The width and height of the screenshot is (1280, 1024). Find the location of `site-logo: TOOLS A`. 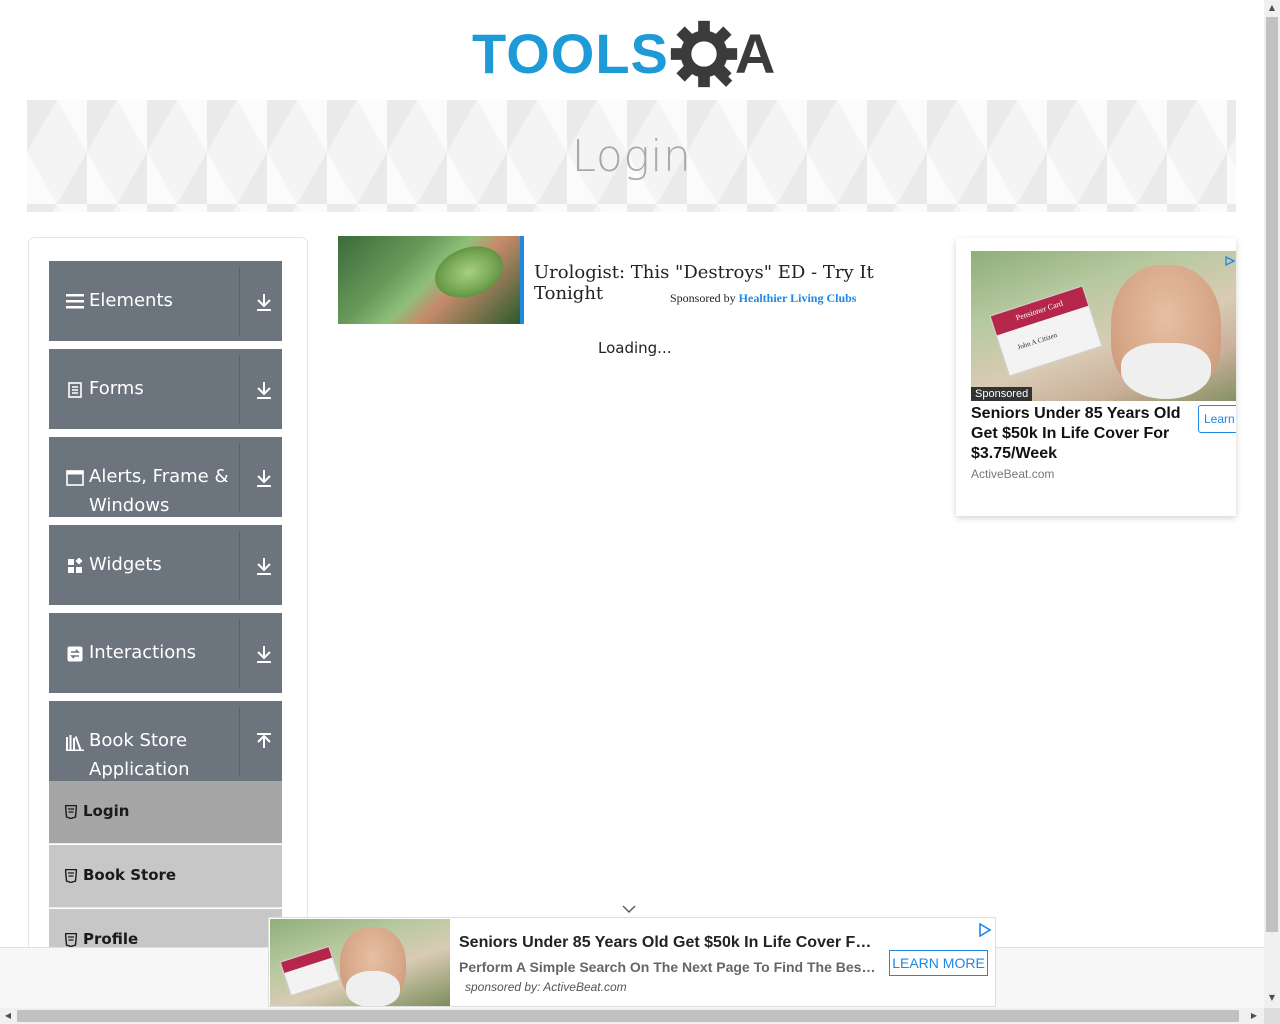

site-logo: TOOLS A is located at coordinates (634, 54).